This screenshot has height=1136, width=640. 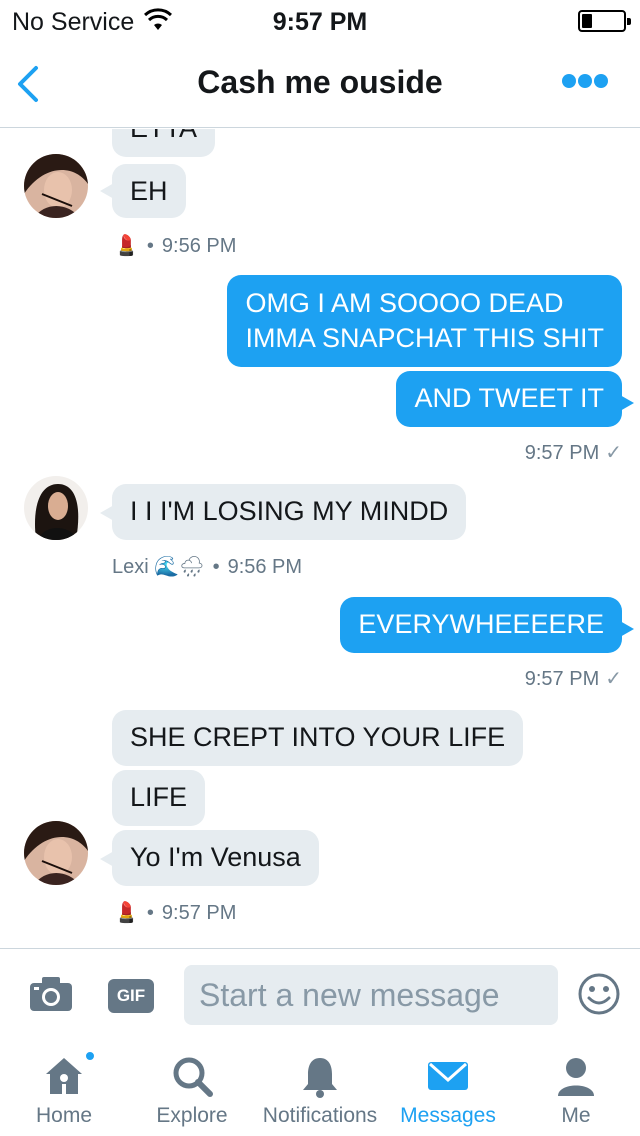 What do you see at coordinates (604, 21) in the screenshot?
I see `battery-icon` at bounding box center [604, 21].